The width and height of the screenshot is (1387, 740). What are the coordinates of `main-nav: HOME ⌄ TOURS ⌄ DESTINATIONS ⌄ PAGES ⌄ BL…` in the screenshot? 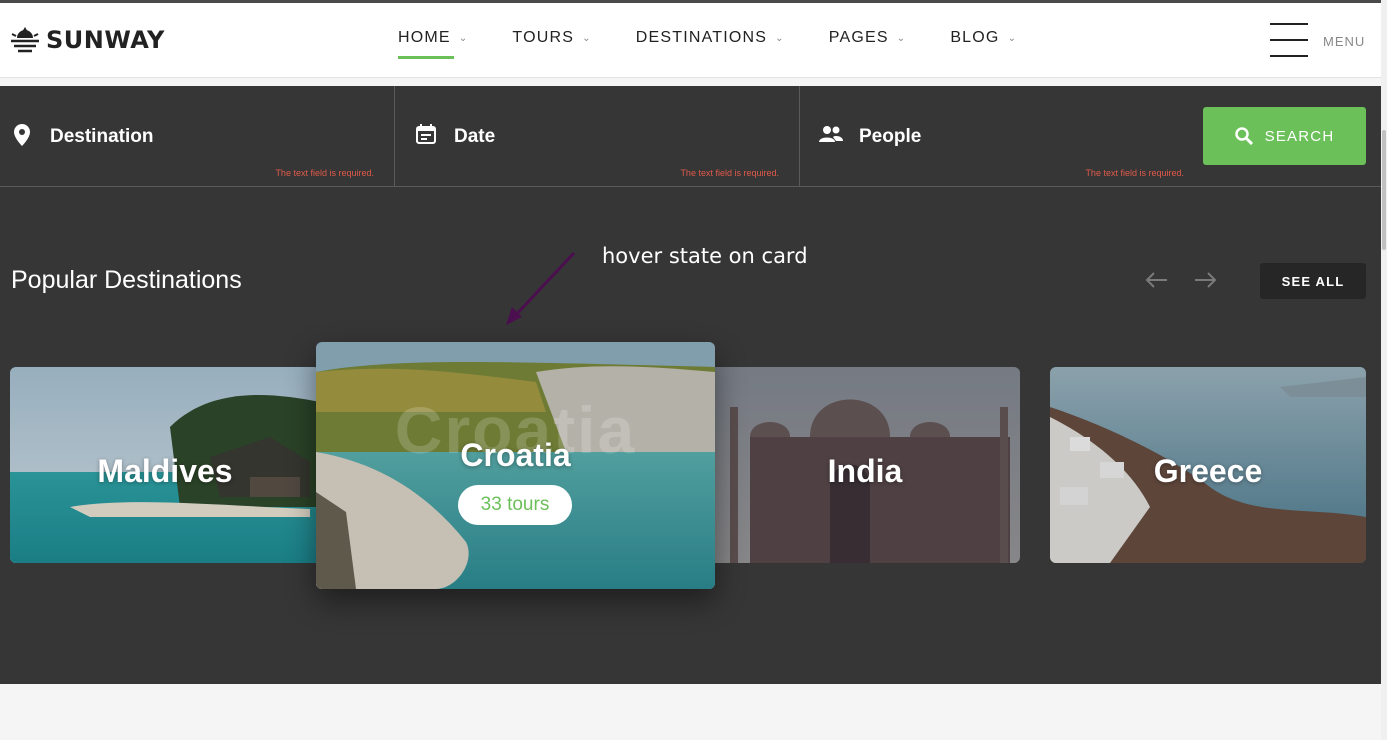 It's located at (729, 44).